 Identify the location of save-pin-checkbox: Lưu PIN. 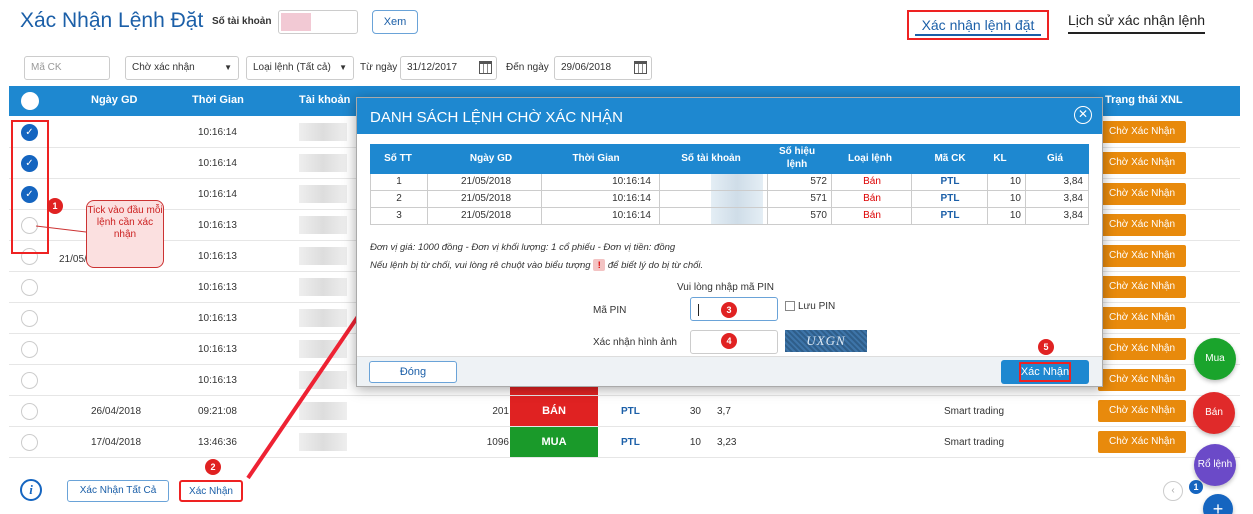
(810, 306).